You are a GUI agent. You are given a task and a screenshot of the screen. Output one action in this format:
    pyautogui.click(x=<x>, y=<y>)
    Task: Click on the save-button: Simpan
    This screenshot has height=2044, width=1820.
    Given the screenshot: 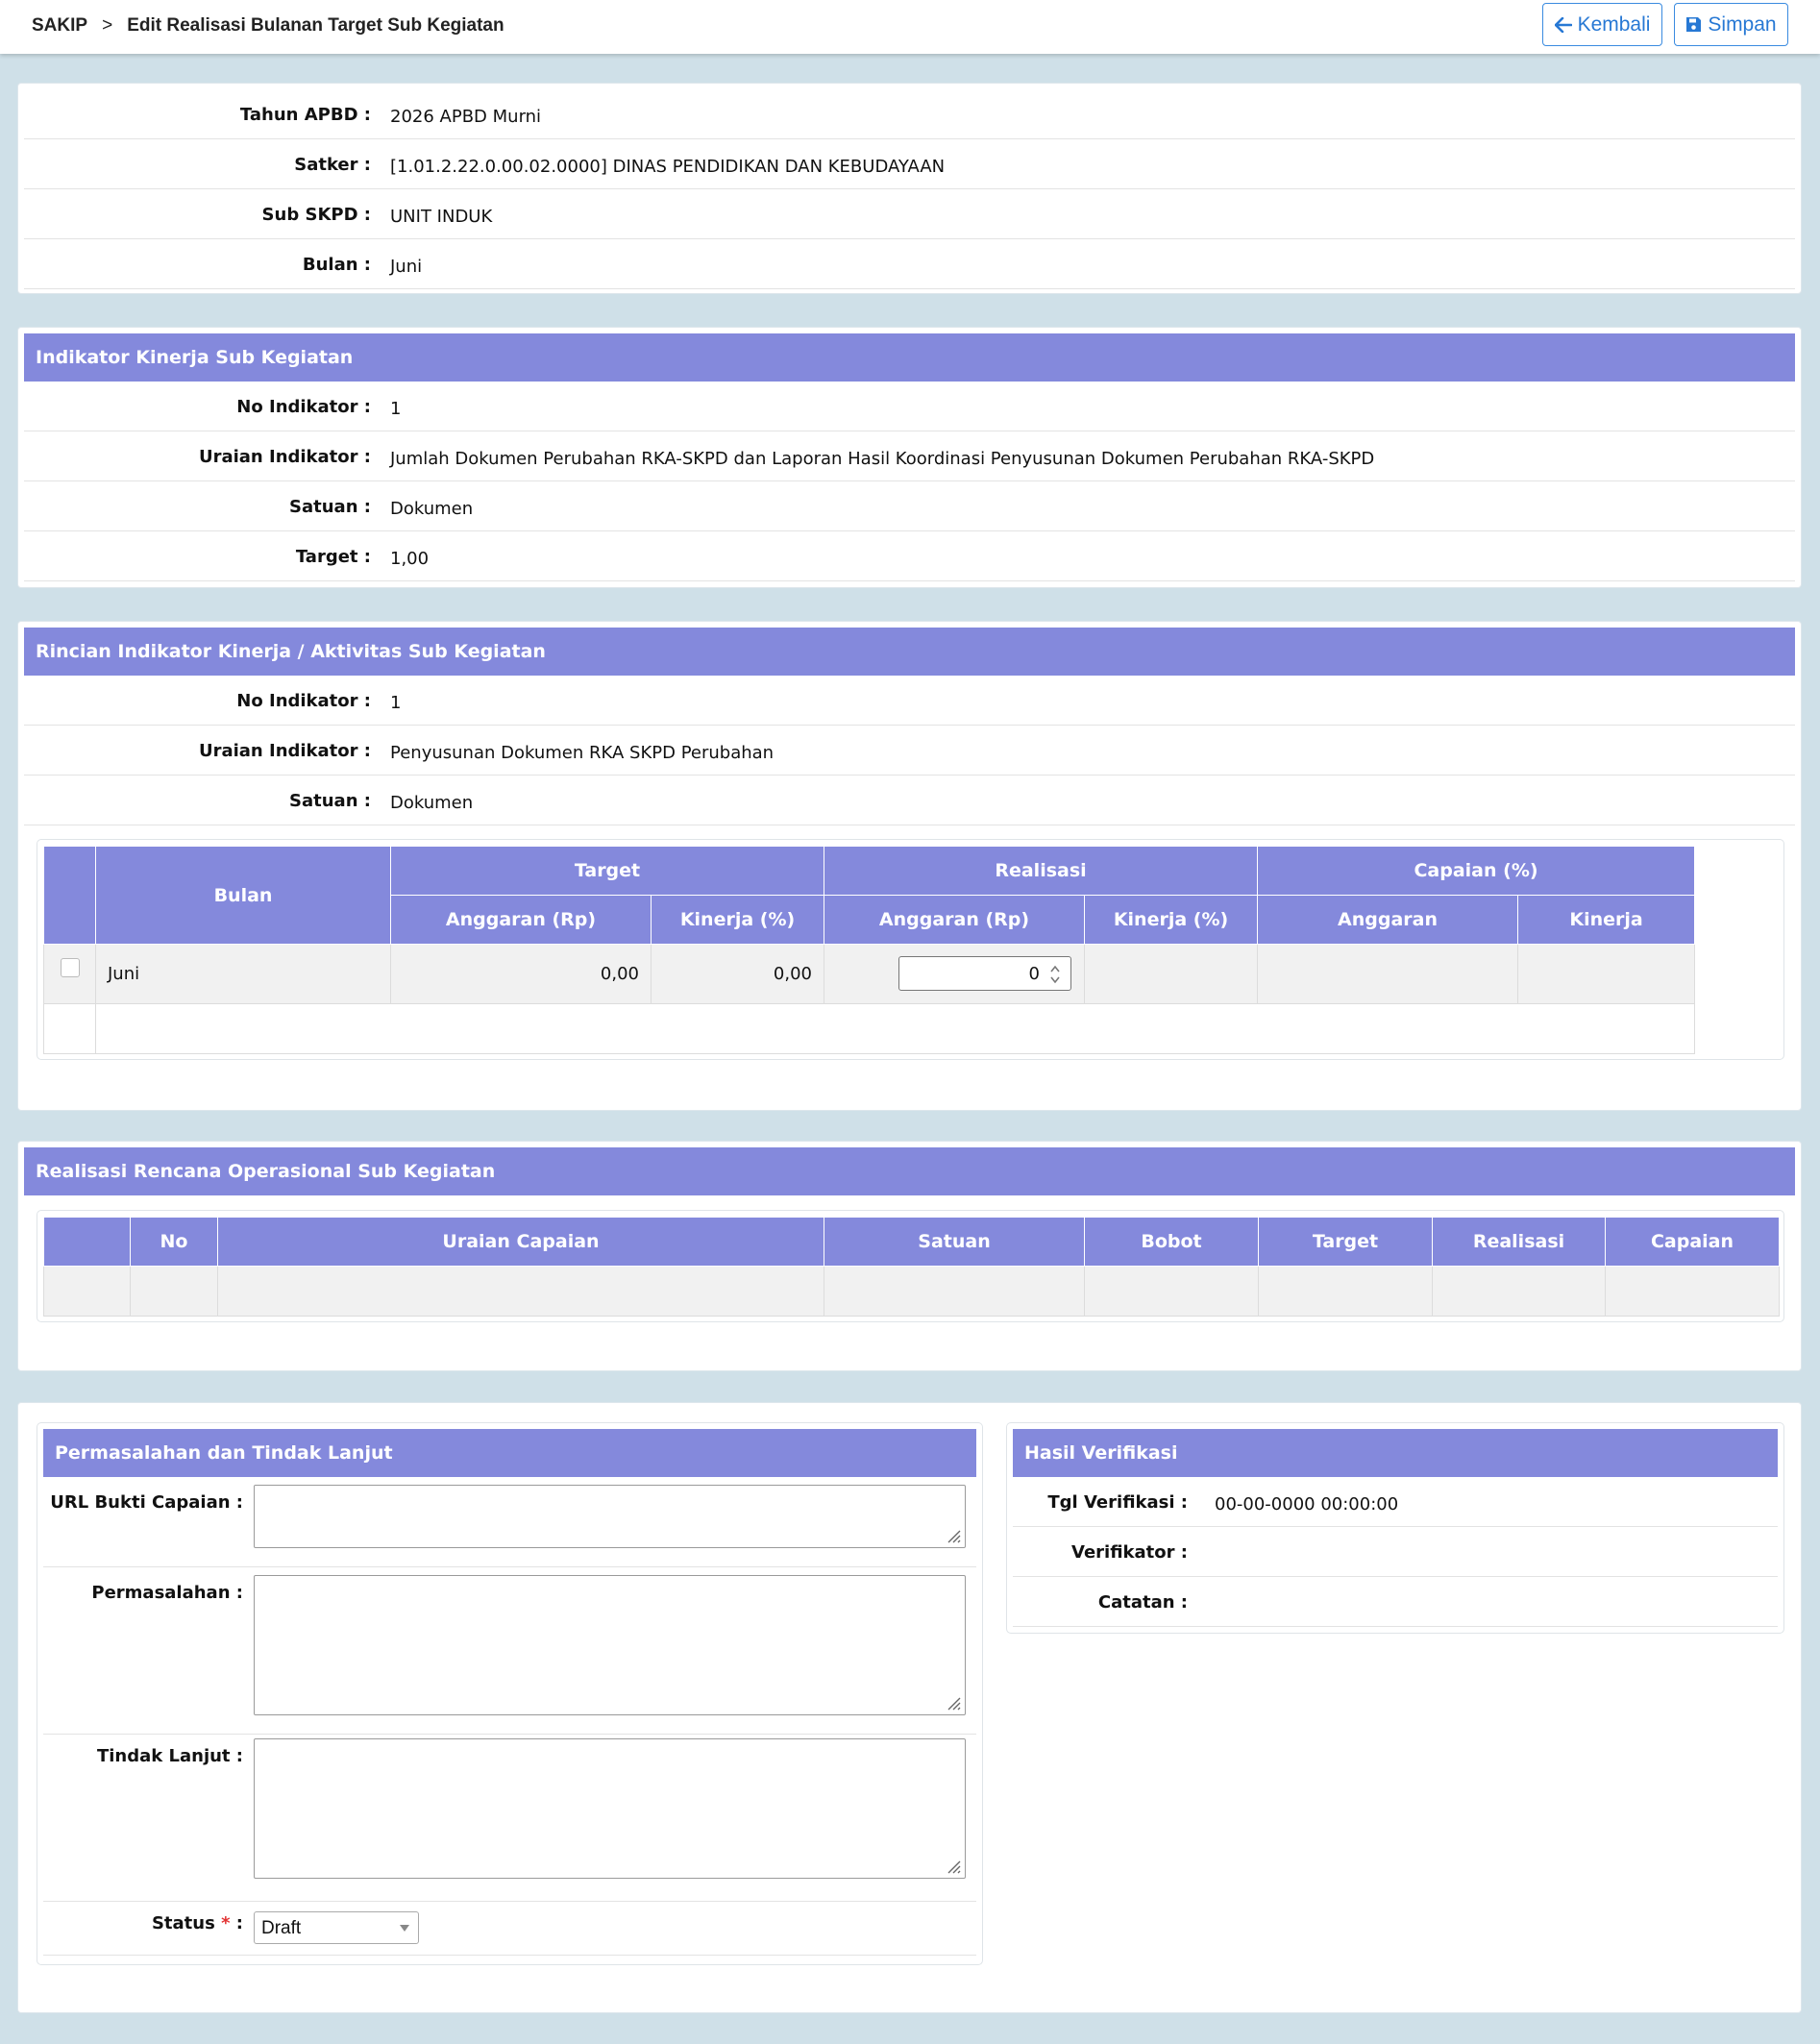 What is the action you would take?
    pyautogui.click(x=1731, y=24)
    